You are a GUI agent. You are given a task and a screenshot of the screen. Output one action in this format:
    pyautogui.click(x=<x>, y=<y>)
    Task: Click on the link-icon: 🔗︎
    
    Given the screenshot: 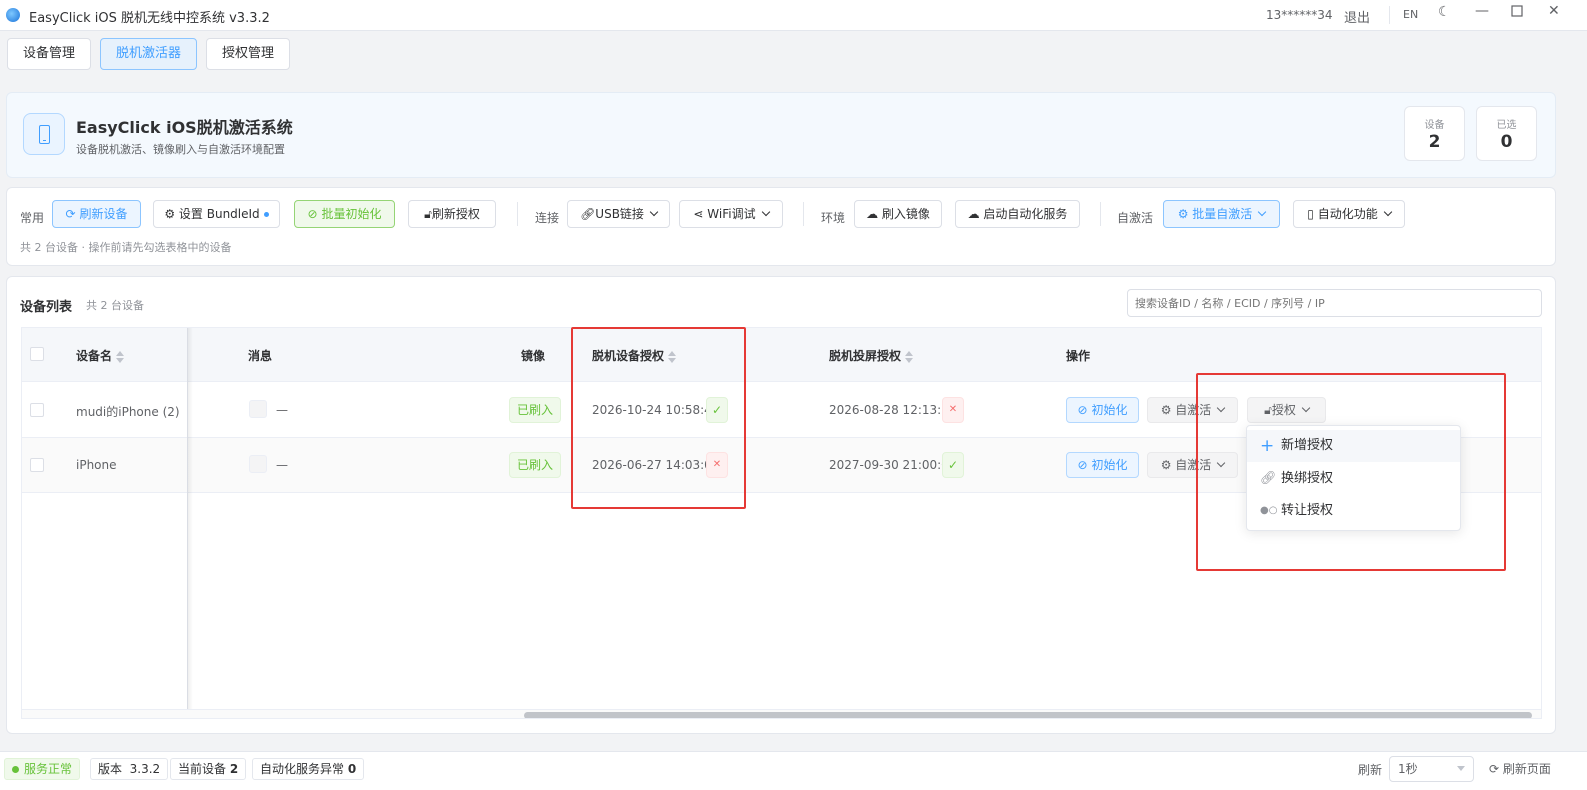 What is the action you would take?
    pyautogui.click(x=1268, y=478)
    